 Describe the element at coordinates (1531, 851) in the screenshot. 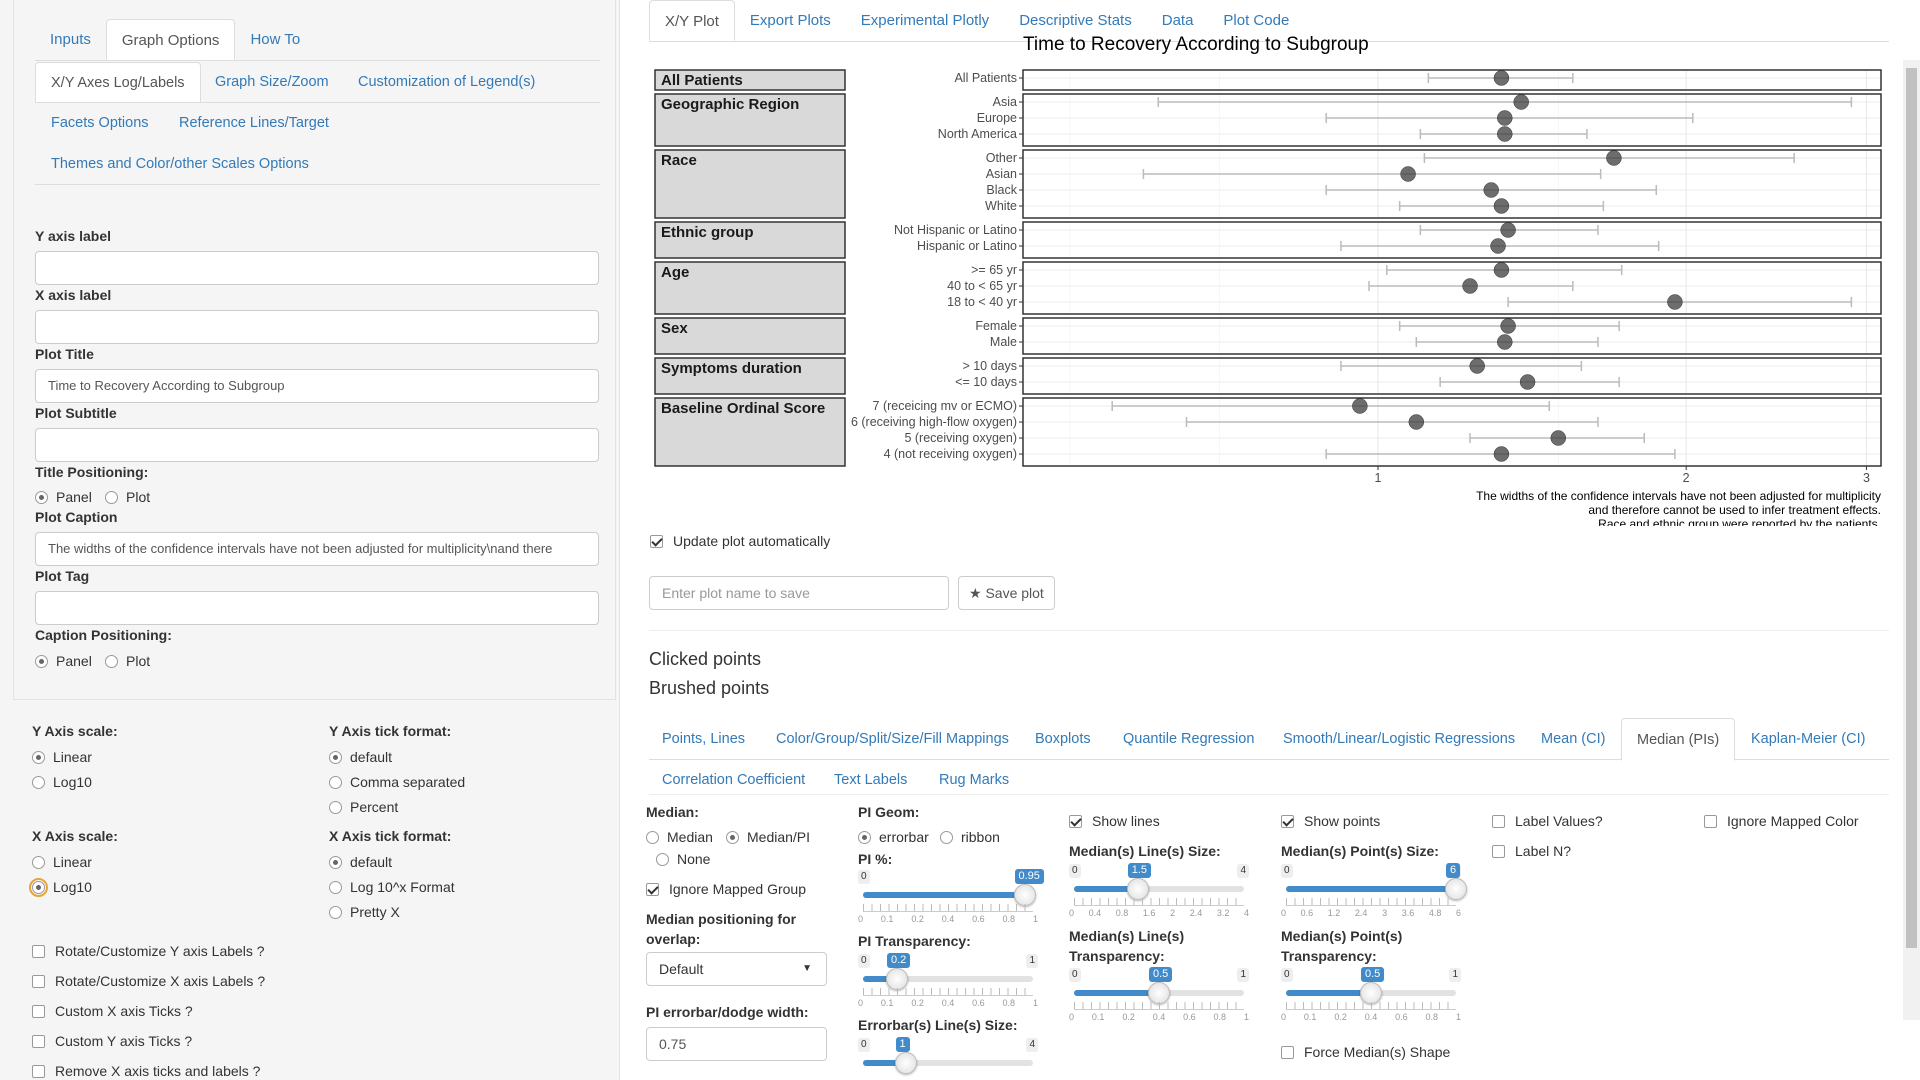

I see `label-n-checkbox: Label N?` at that location.